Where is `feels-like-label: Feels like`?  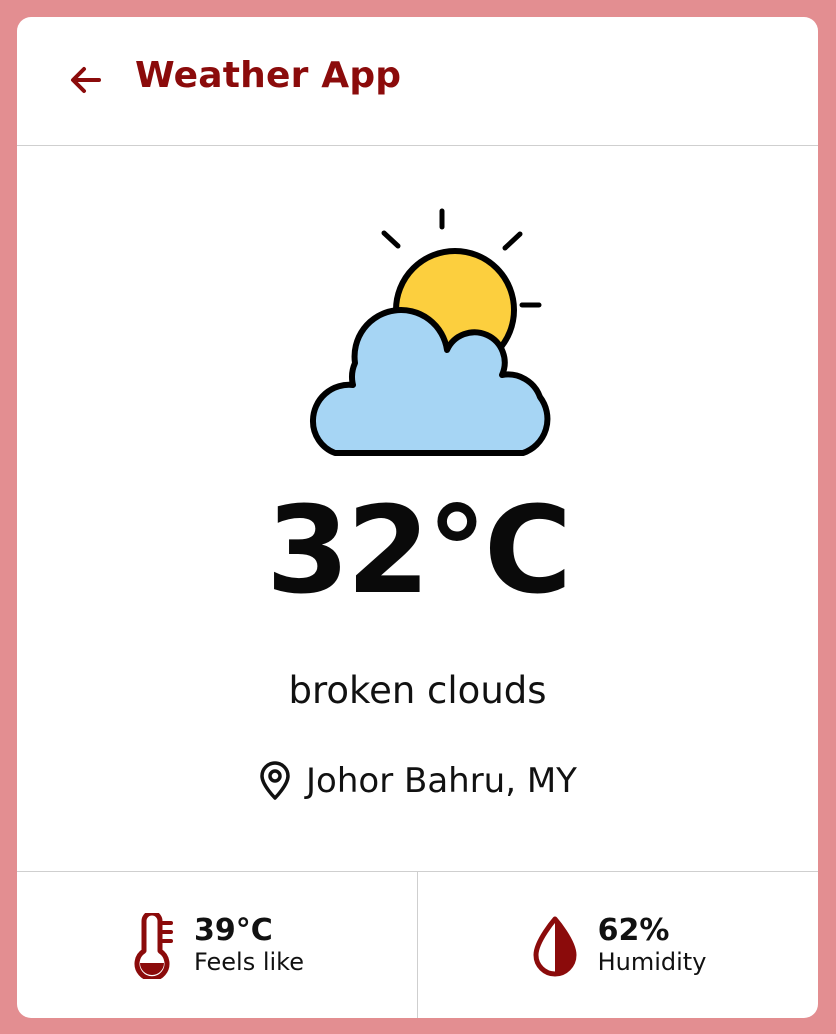 feels-like-label: Feels like is located at coordinates (249, 962).